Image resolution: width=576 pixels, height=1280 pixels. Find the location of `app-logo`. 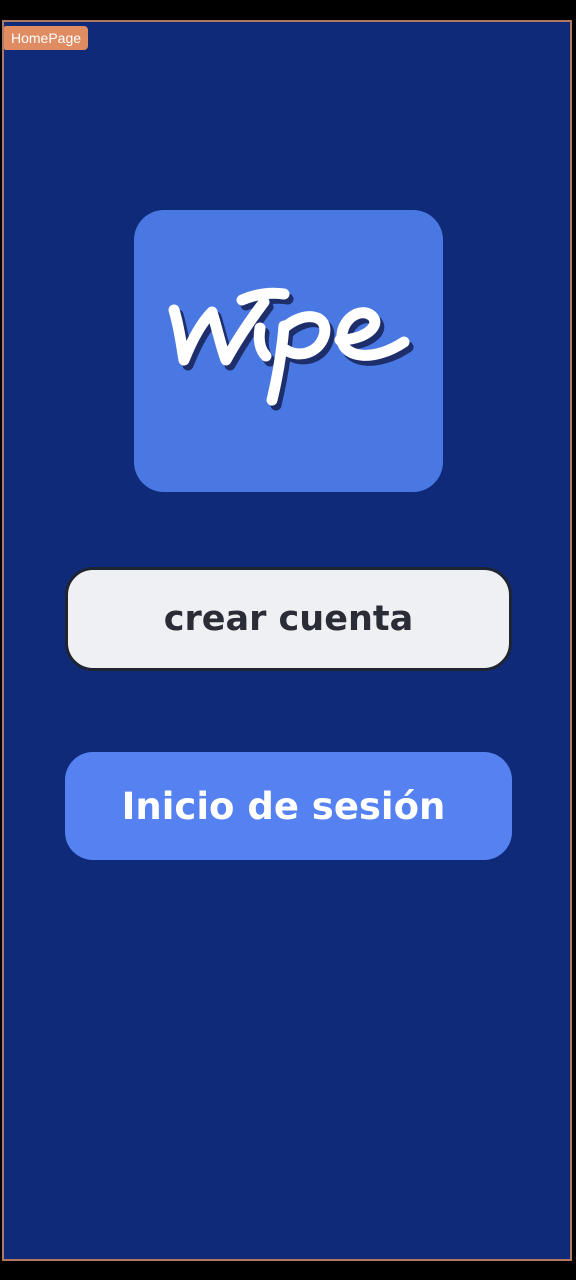

app-logo is located at coordinates (288, 351).